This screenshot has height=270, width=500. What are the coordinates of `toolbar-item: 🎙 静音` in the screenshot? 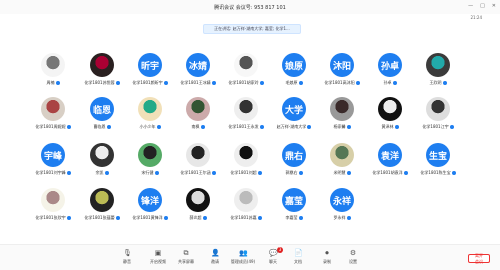 It's located at (127, 257).